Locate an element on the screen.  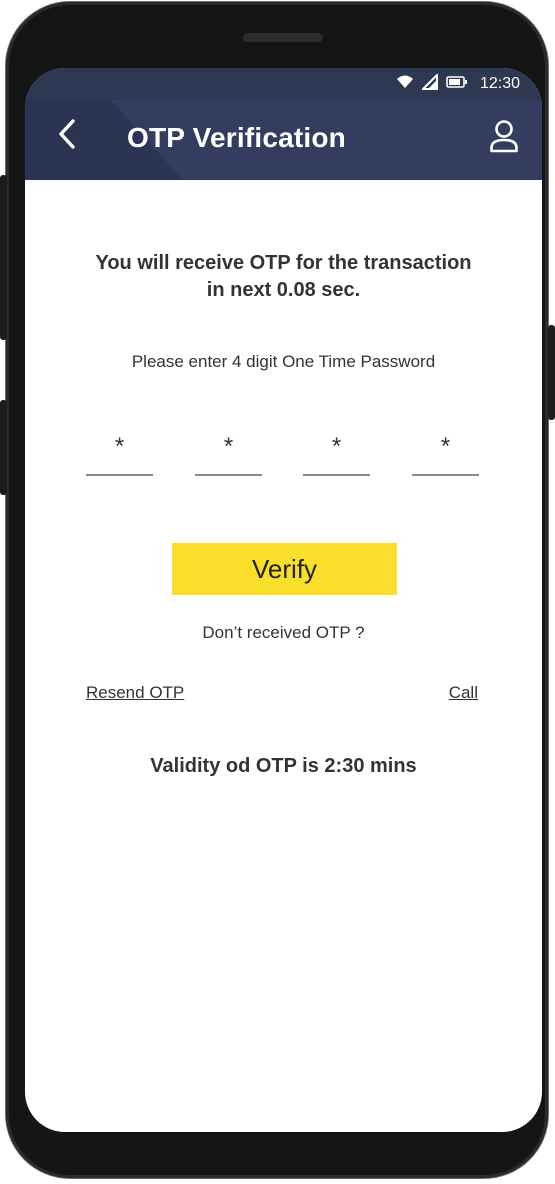
chevron-left-icon is located at coordinates (67, 136).